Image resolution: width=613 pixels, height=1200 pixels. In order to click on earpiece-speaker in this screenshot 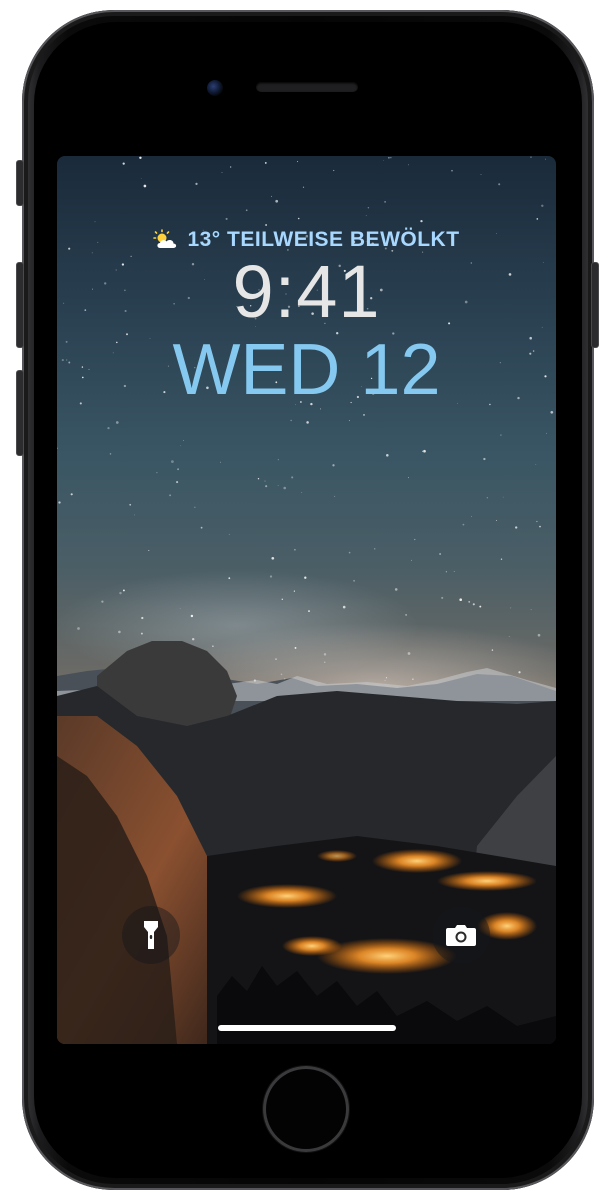, I will do `click(307, 87)`.